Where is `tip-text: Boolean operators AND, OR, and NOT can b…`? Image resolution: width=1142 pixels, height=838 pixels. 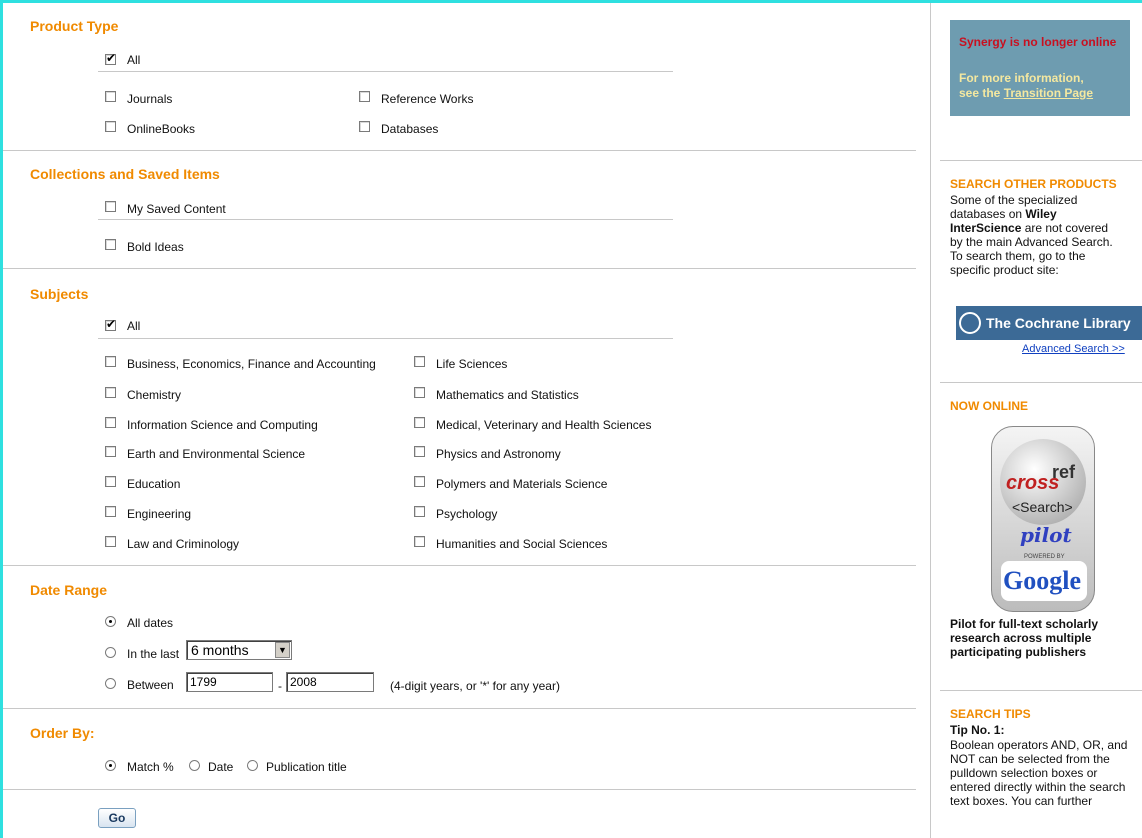
tip-text: Boolean operators AND, OR, and NOT can b… is located at coordinates (1046, 773).